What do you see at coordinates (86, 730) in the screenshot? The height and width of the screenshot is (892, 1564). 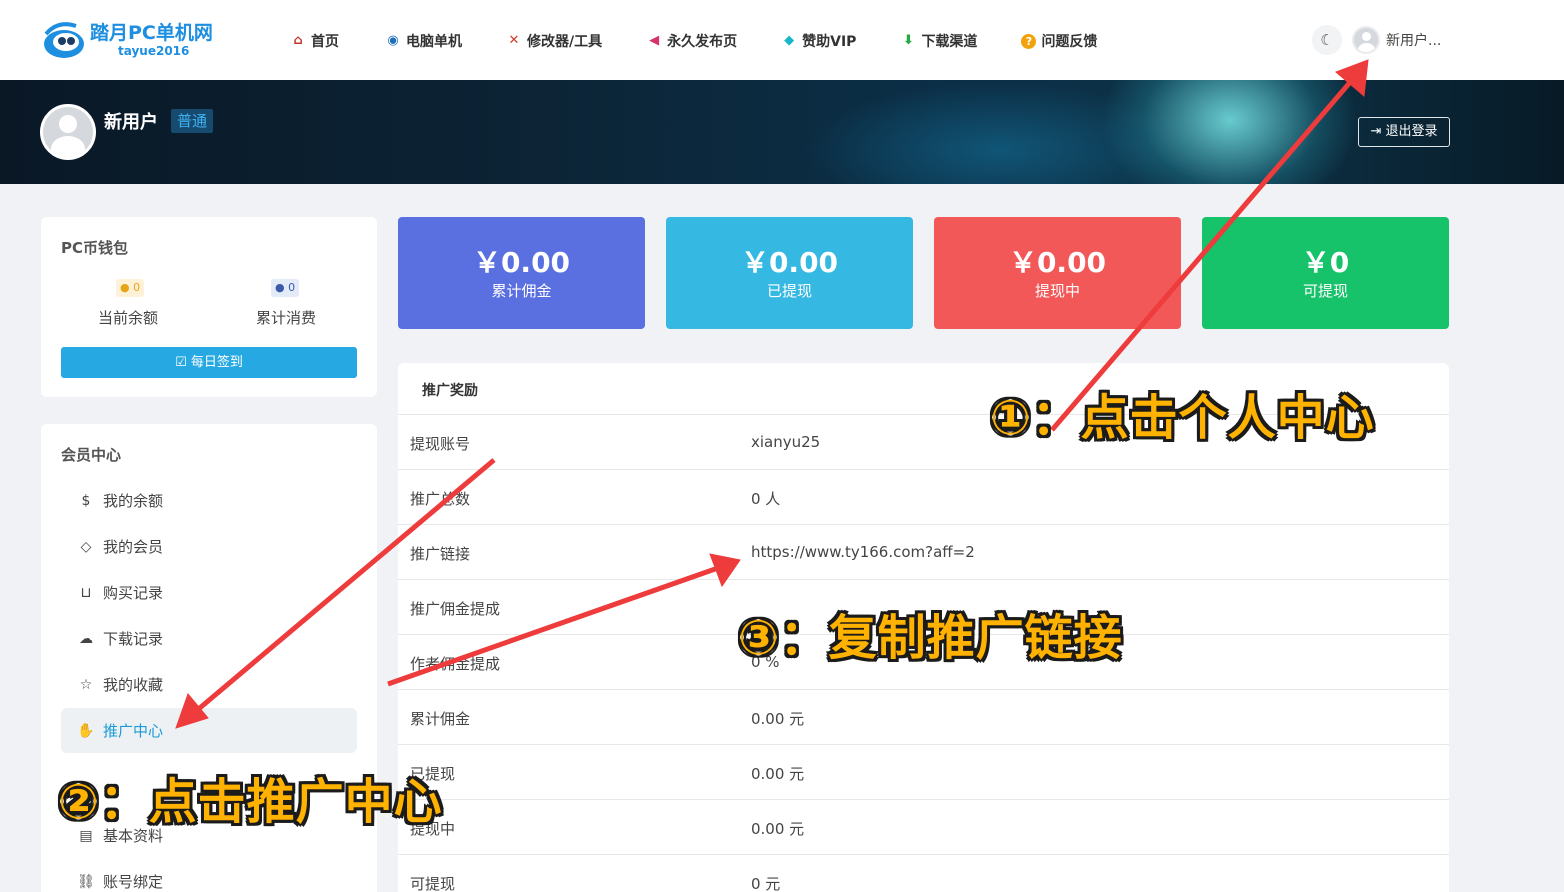 I see `hand-coin-icon: ✋` at bounding box center [86, 730].